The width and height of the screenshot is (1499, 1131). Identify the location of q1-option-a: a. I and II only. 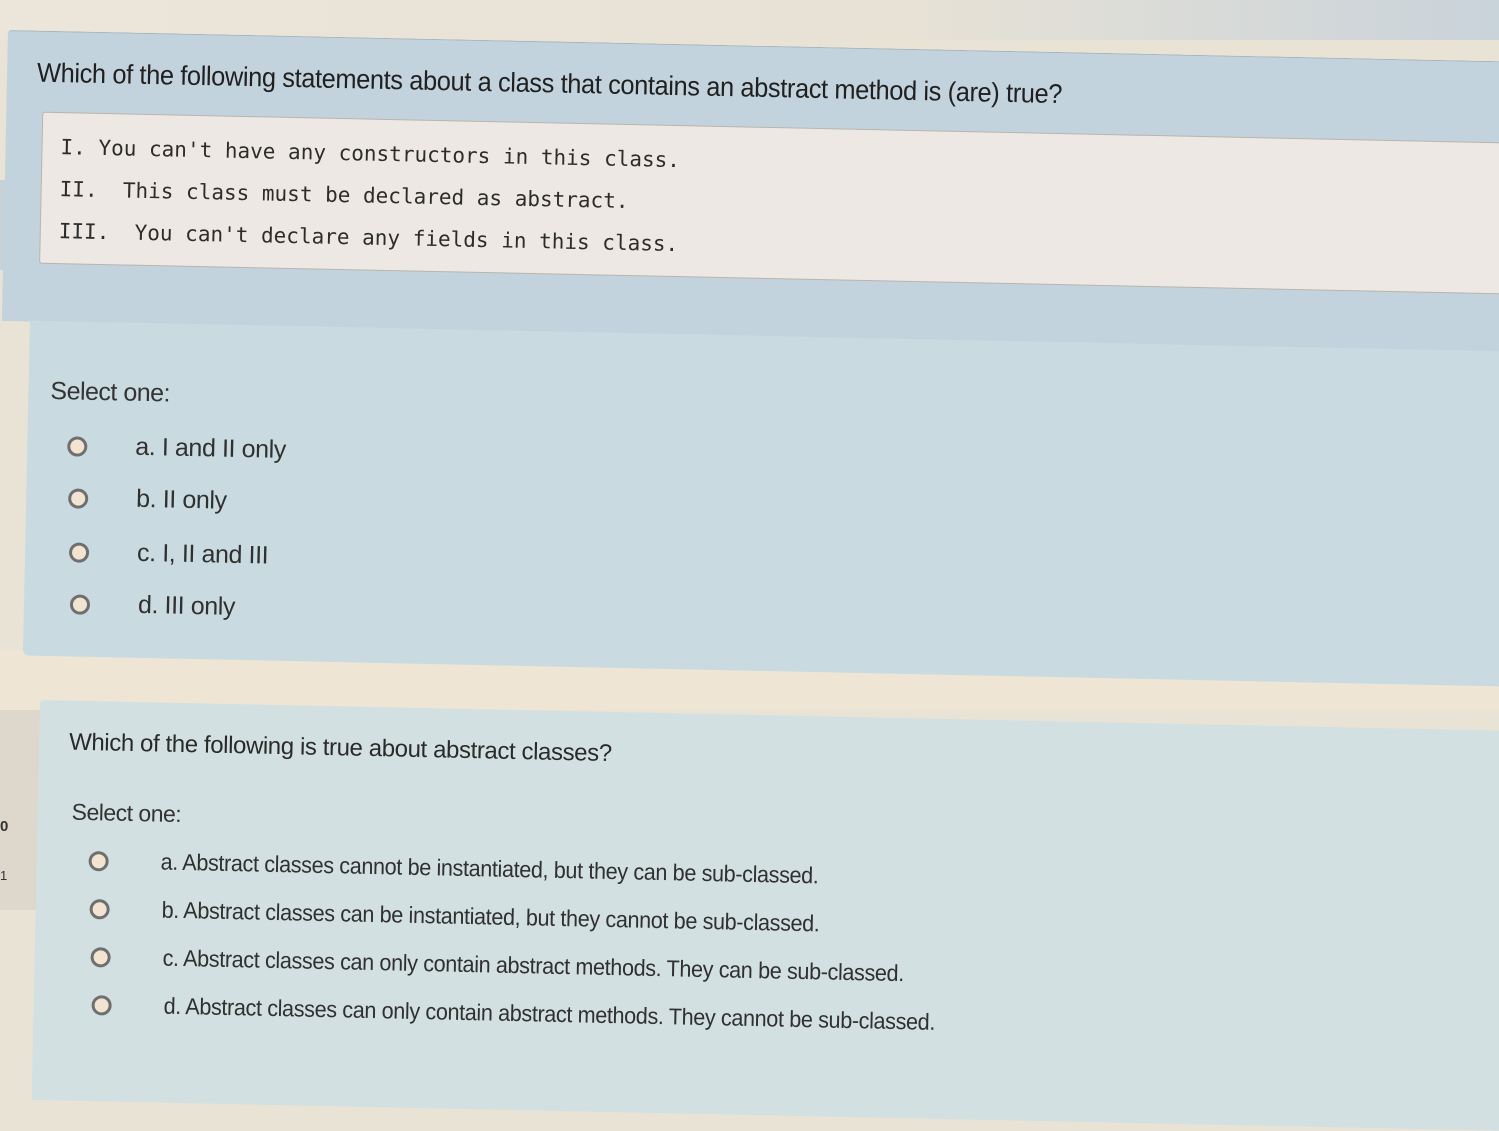
(176, 448).